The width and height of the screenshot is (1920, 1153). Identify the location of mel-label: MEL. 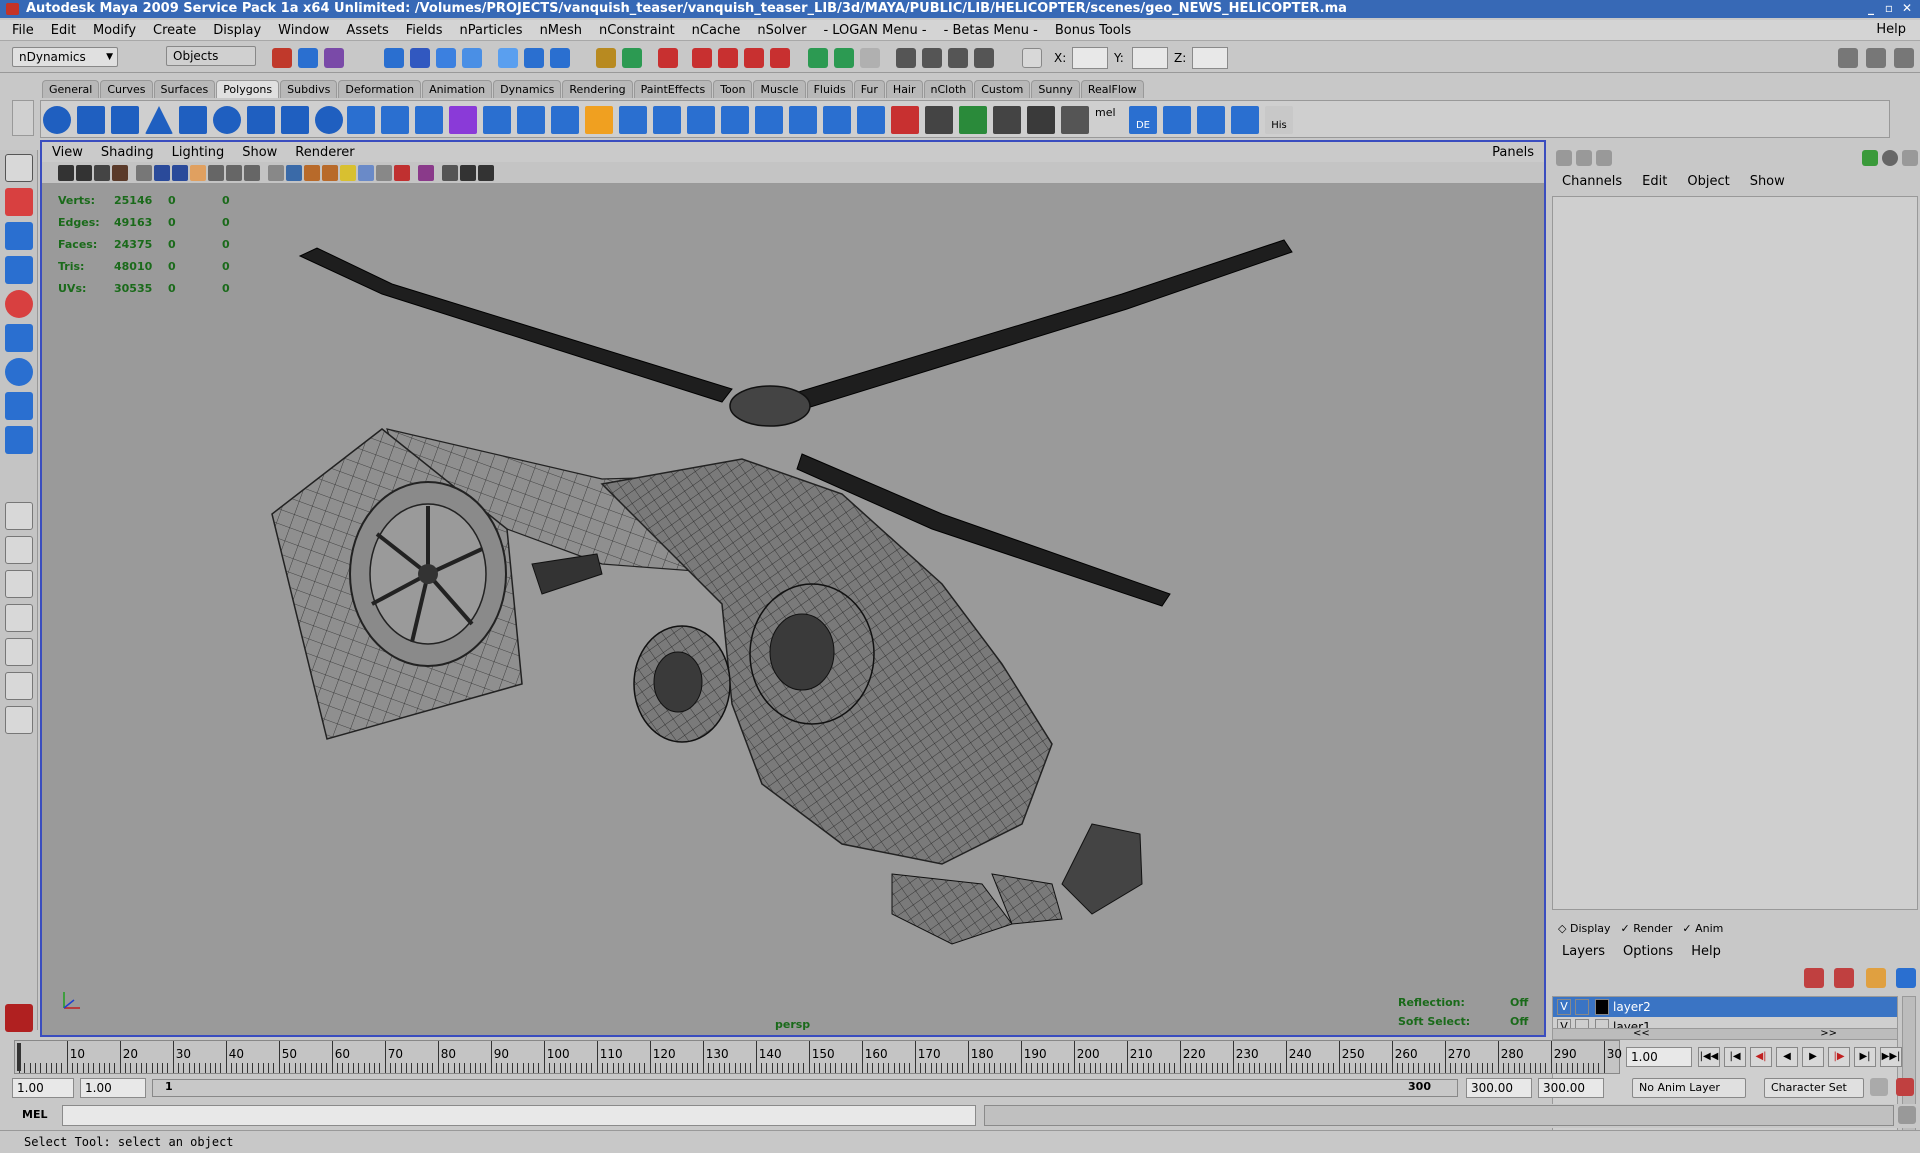
(34, 1114).